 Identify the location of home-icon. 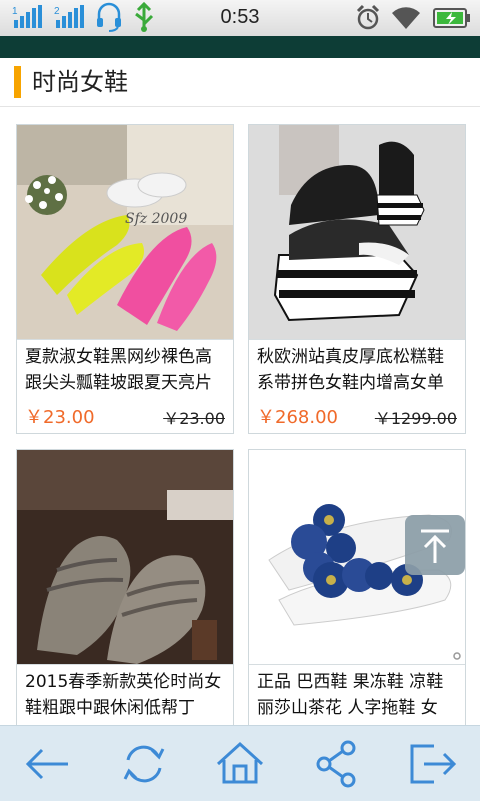
(240, 764).